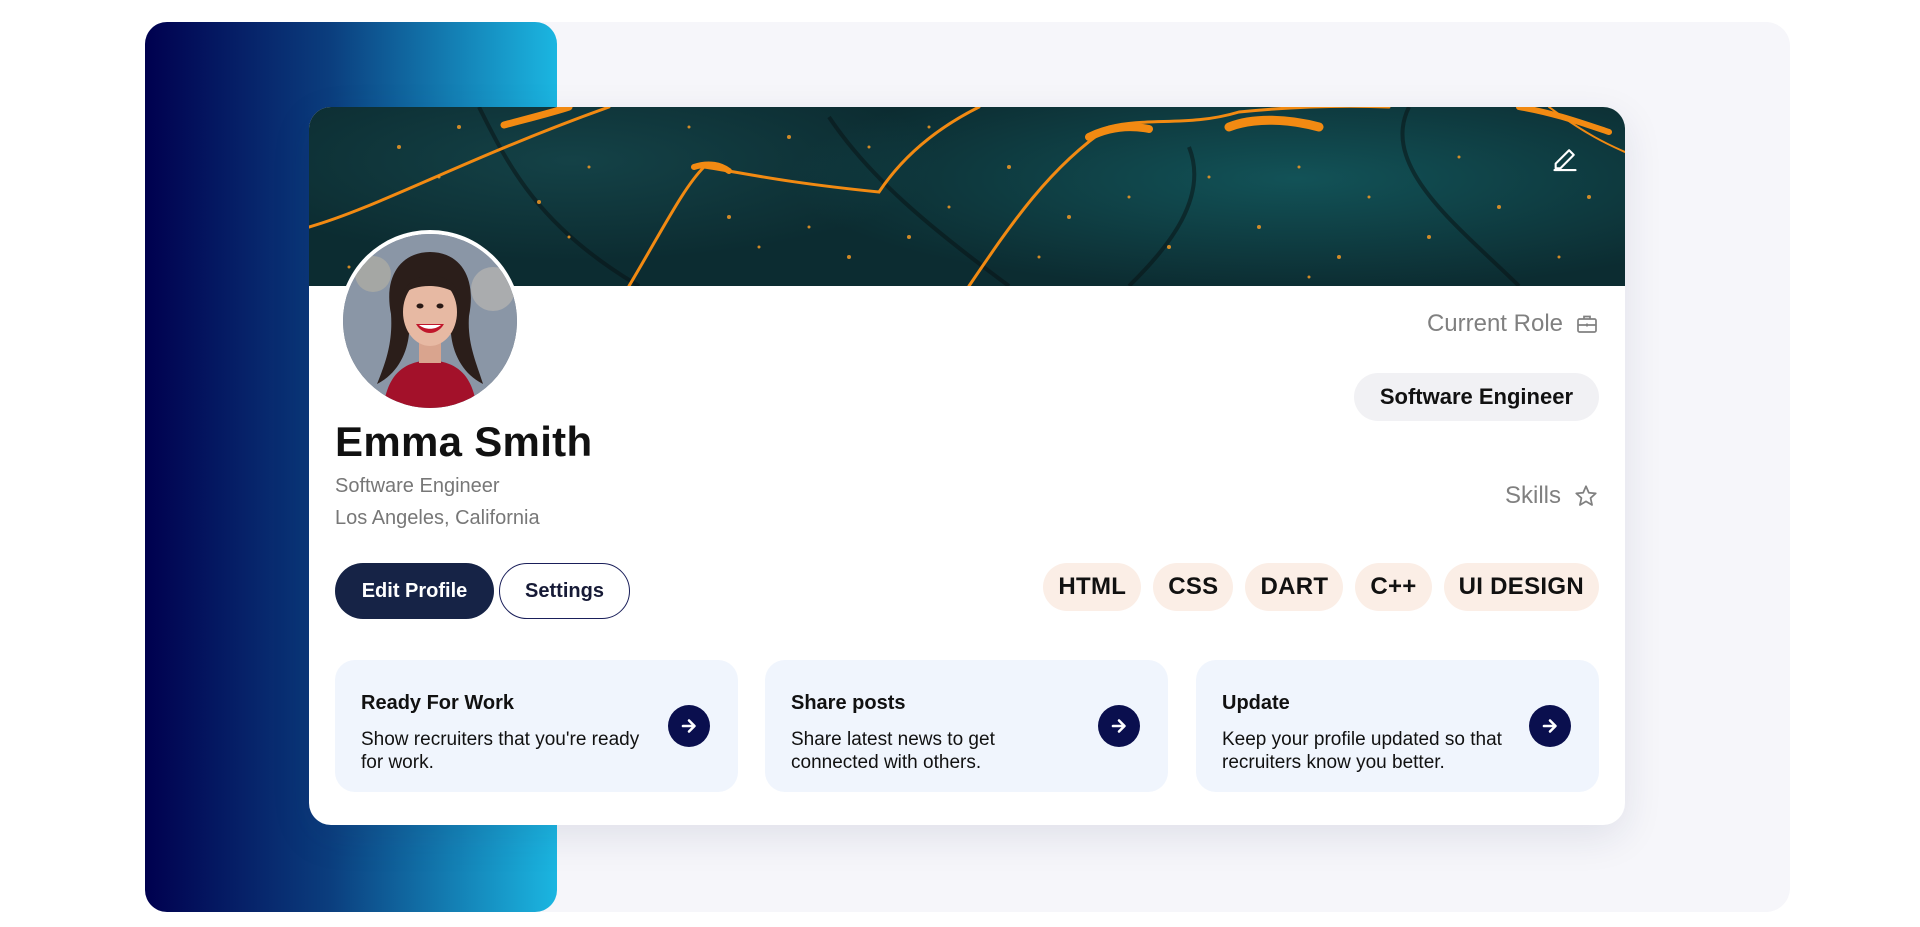 The width and height of the screenshot is (1920, 927). What do you see at coordinates (1565, 160) in the screenshot?
I see `pencil-icon` at bounding box center [1565, 160].